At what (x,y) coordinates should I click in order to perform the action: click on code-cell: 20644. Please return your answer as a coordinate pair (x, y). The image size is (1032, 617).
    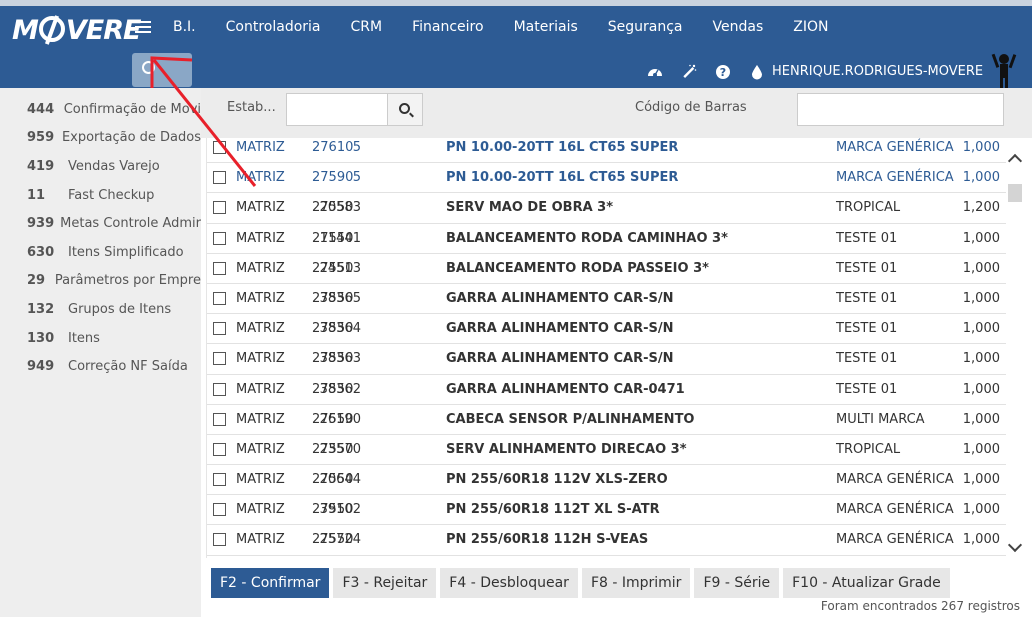
    Looking at the image, I should click on (340, 480).